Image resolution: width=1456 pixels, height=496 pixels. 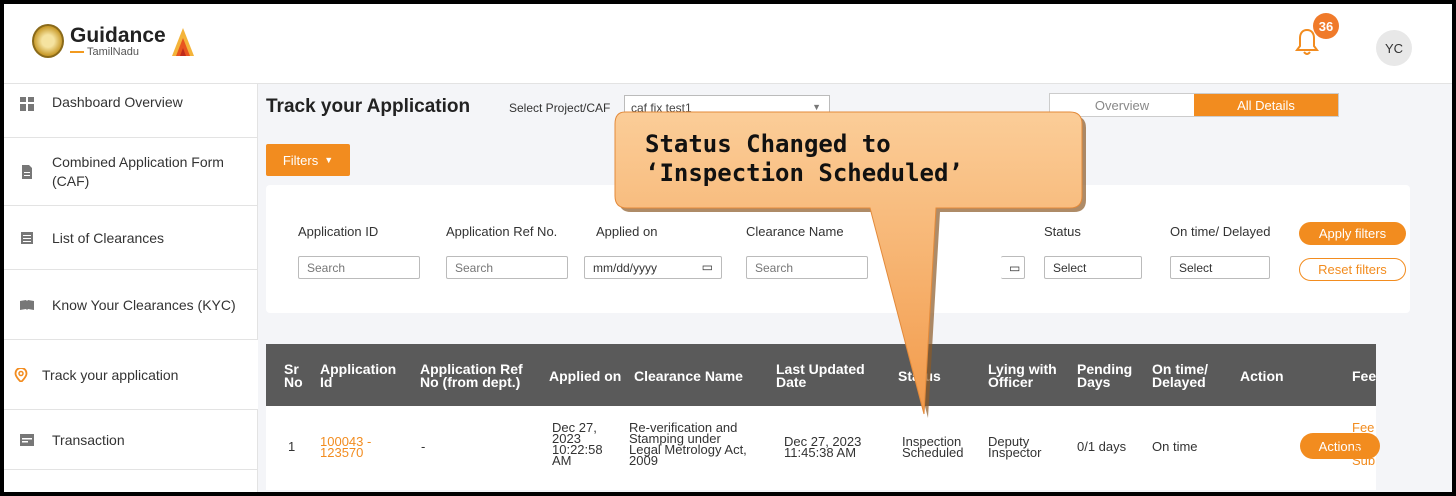 I want to click on tn-emblem-icon, so click(x=48, y=41).